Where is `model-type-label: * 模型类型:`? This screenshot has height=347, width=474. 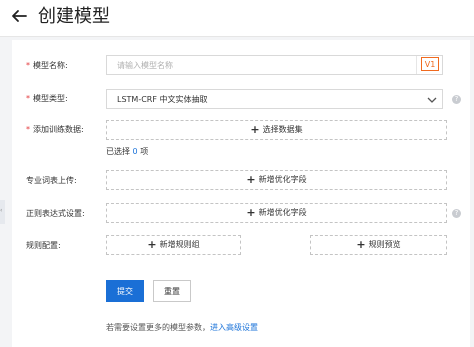 model-type-label: * 模型类型: is located at coordinates (47, 98).